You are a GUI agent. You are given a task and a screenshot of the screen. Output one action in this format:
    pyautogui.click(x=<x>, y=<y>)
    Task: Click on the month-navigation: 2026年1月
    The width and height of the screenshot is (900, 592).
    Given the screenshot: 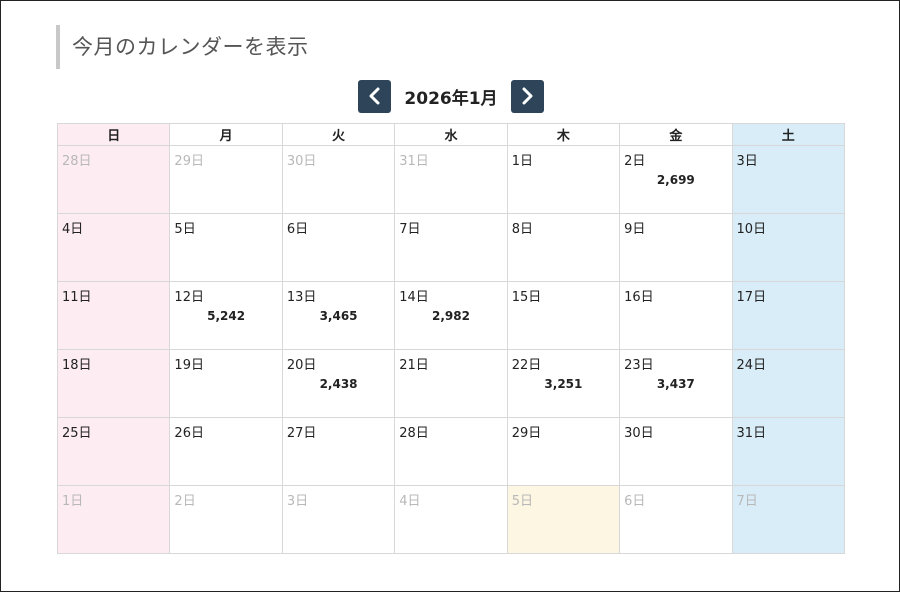 What is the action you would take?
    pyautogui.click(x=450, y=96)
    